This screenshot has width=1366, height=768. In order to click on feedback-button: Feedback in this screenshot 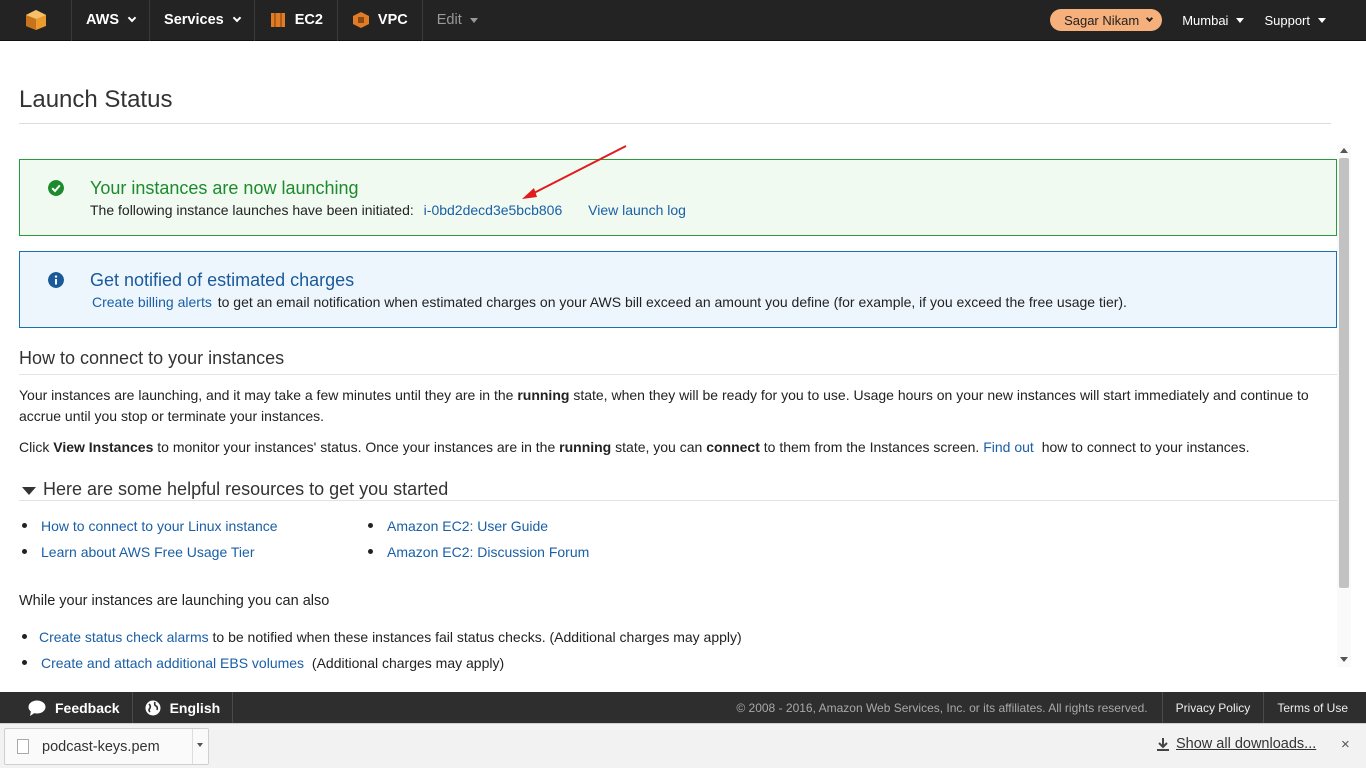, I will do `click(66, 707)`.